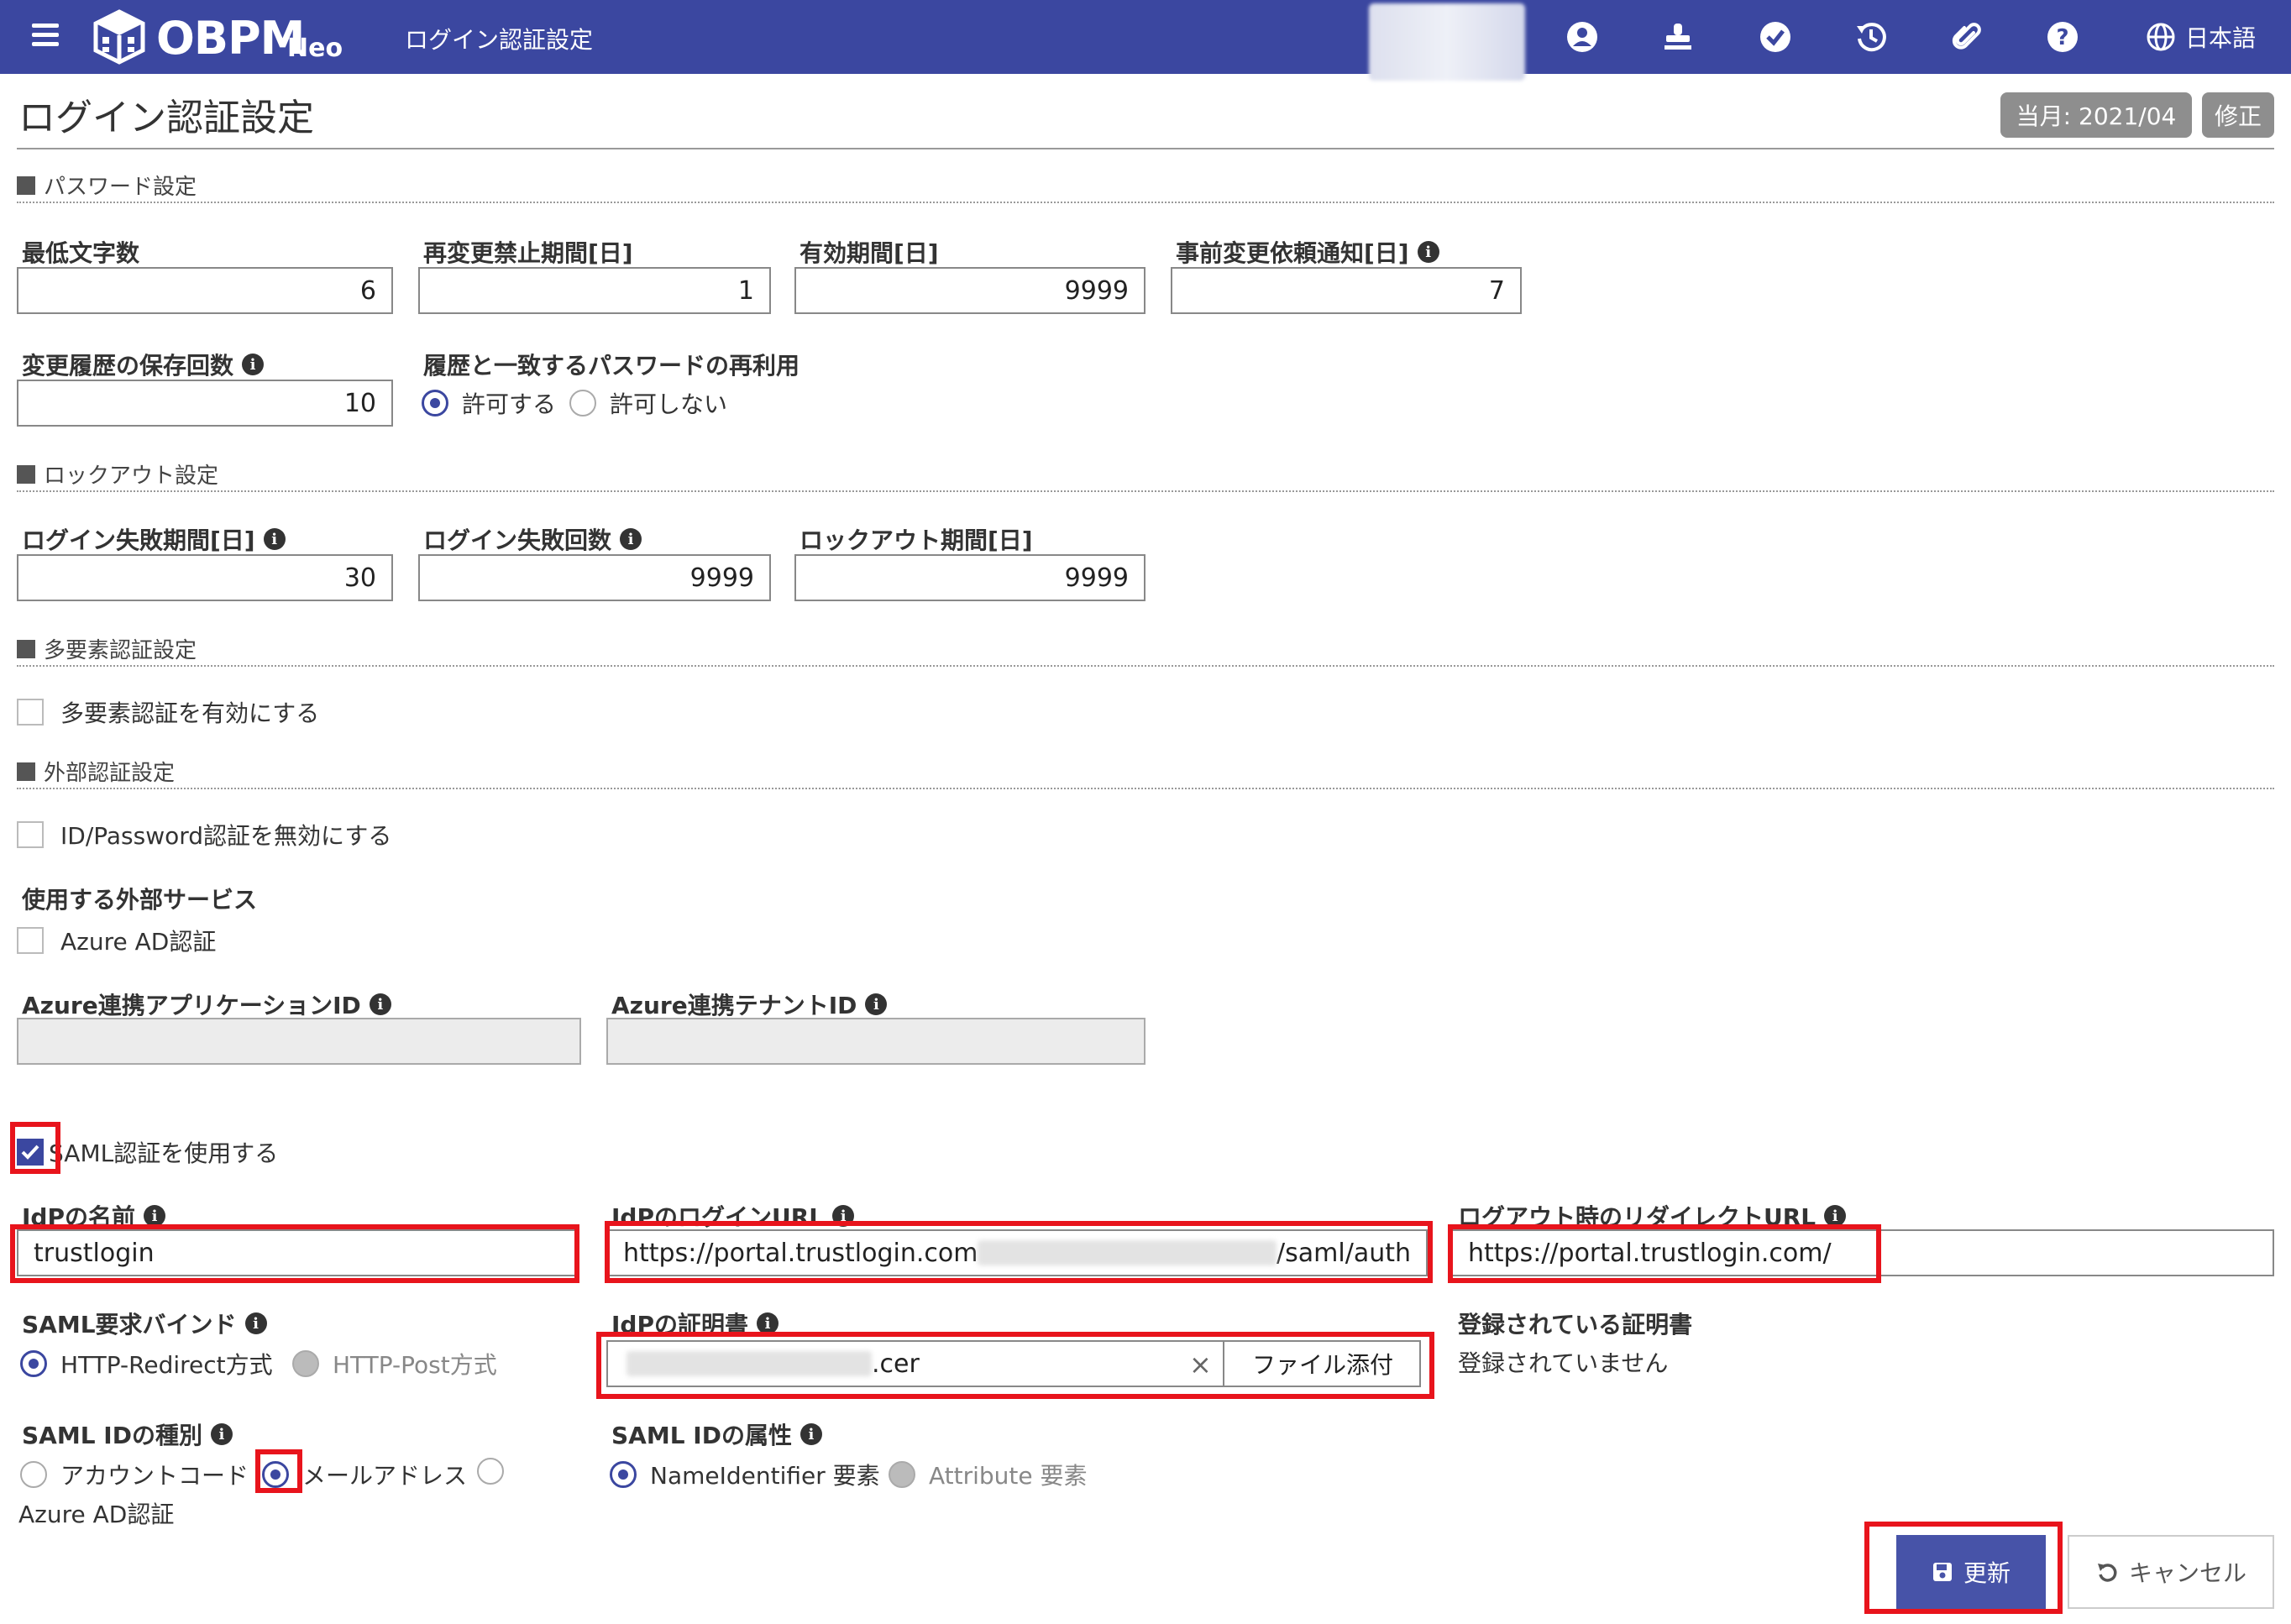 The image size is (2291, 1624). What do you see at coordinates (121, 651) in the screenshot?
I see `section-mfa-label: 多要素認証設定` at bounding box center [121, 651].